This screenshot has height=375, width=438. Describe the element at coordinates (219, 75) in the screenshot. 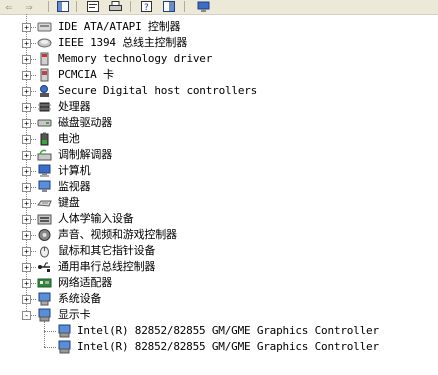

I see `tree-item: + PCMCIA 卡` at that location.